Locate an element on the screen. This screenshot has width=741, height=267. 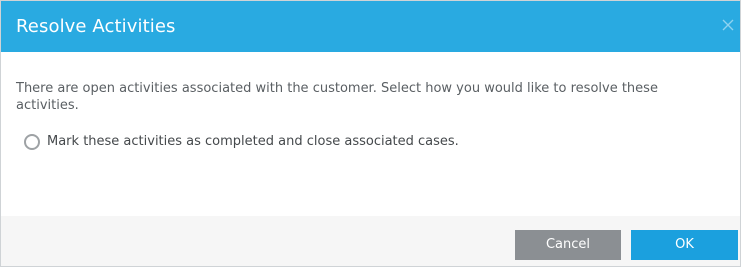
close-icon is located at coordinates (728, 25).